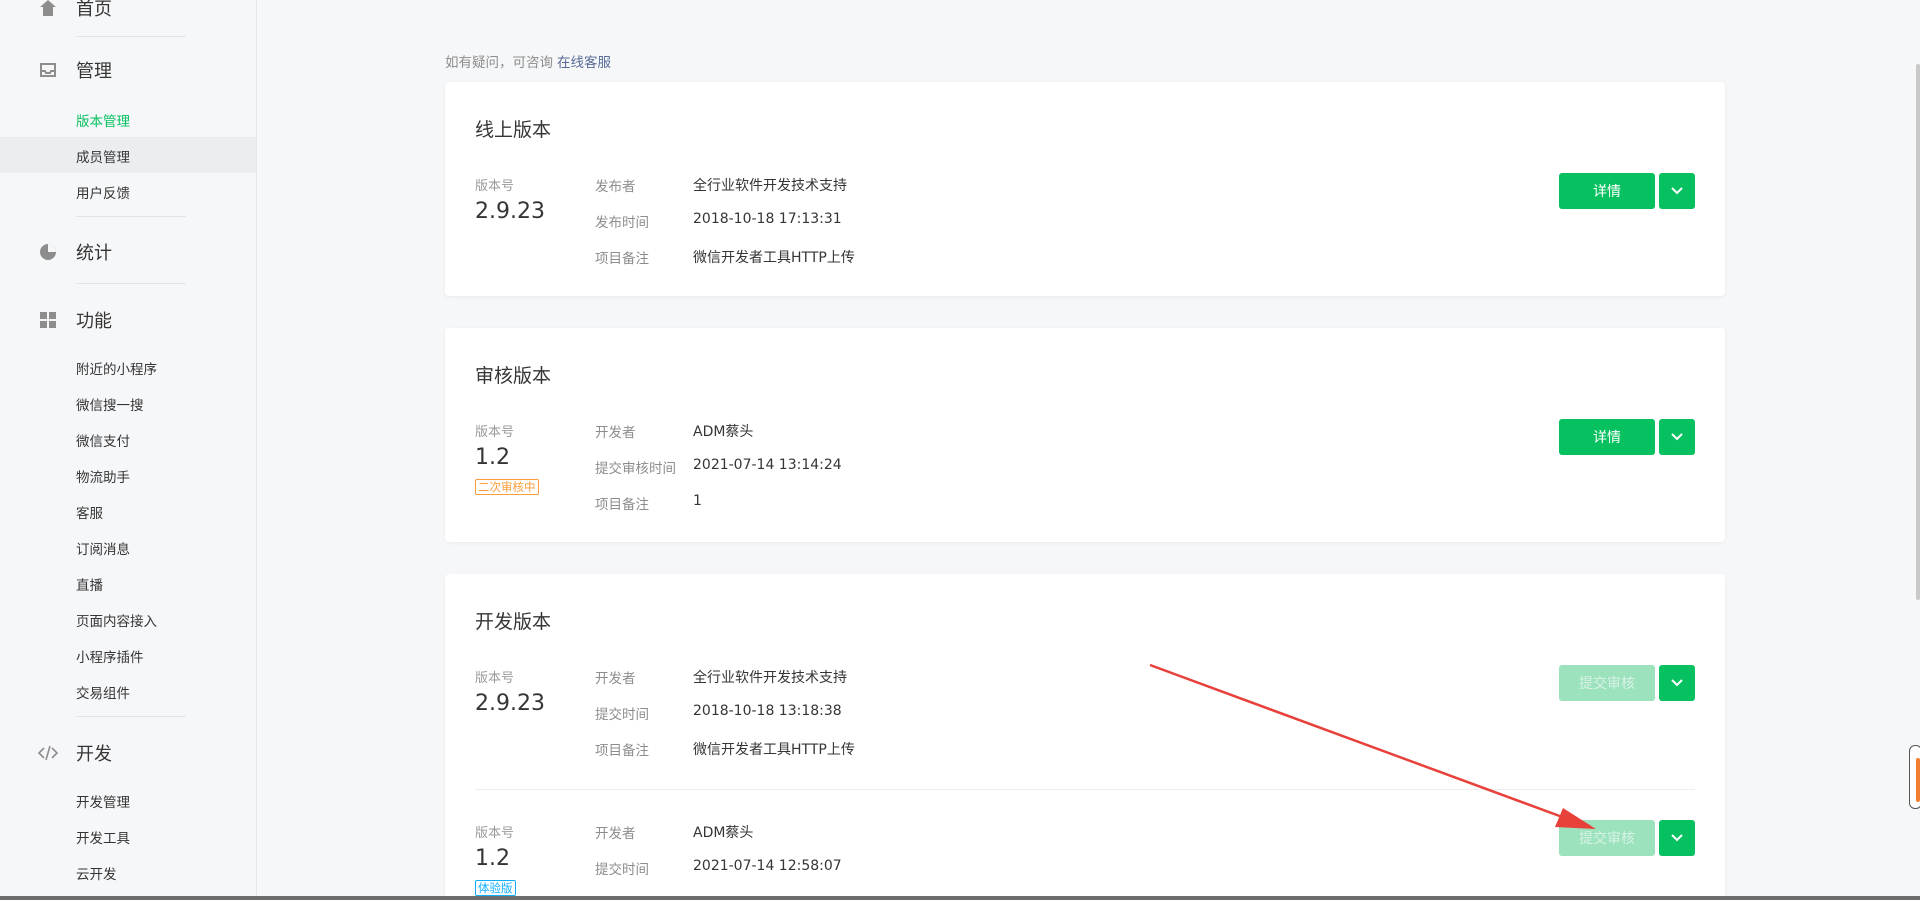 This screenshot has width=1920, height=900. What do you see at coordinates (116, 368) in the screenshot?
I see `sidebar-item-nearby-miniprogram: 附近的小程序` at bounding box center [116, 368].